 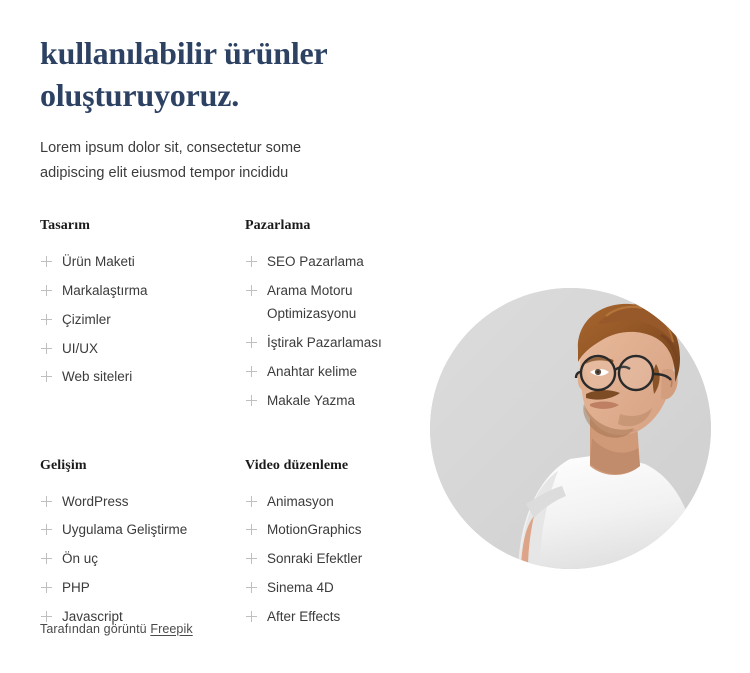 What do you see at coordinates (142, 587) in the screenshot?
I see `list-item: PHP` at bounding box center [142, 587].